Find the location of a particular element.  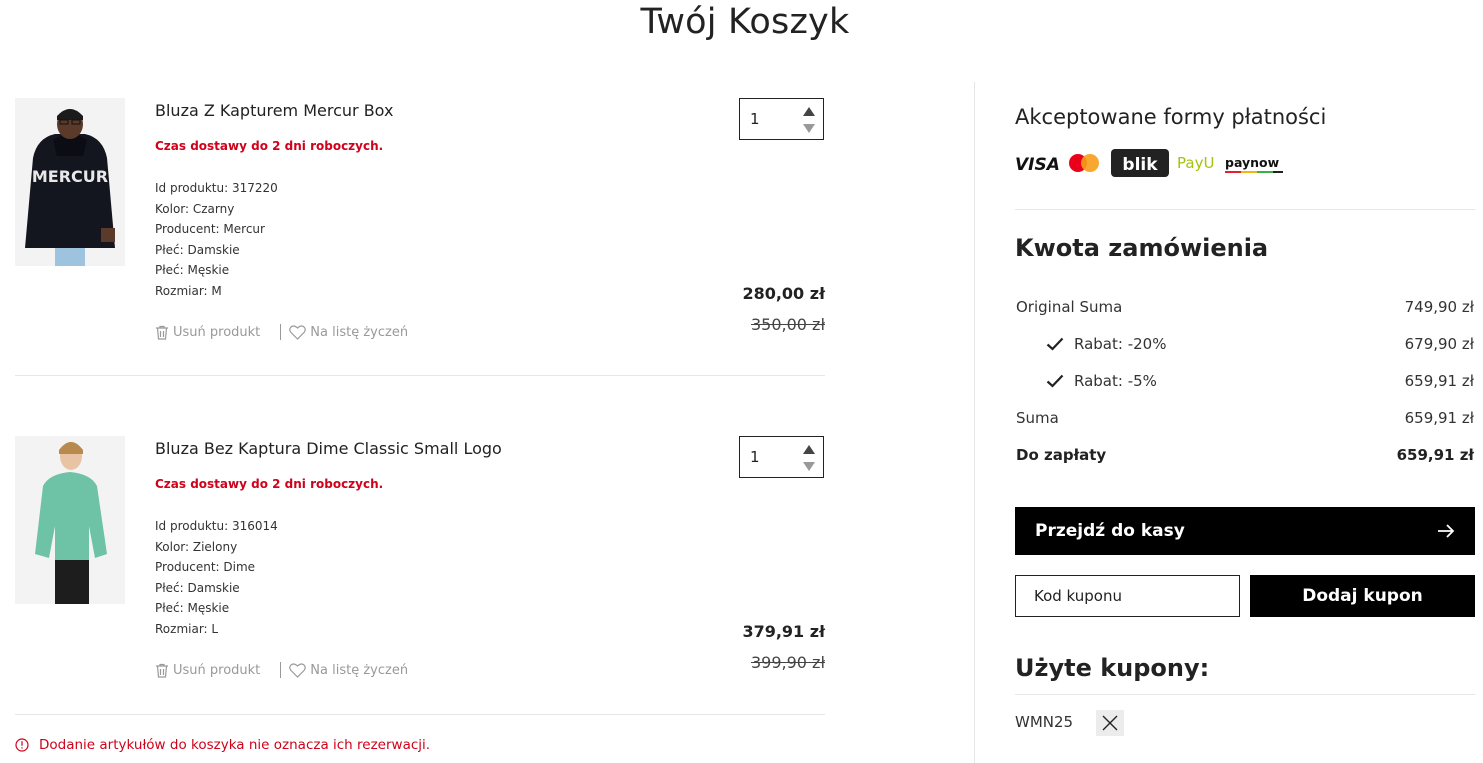

summary-row-discount: Rabat: -5% 659,91 zł is located at coordinates (1245, 381).